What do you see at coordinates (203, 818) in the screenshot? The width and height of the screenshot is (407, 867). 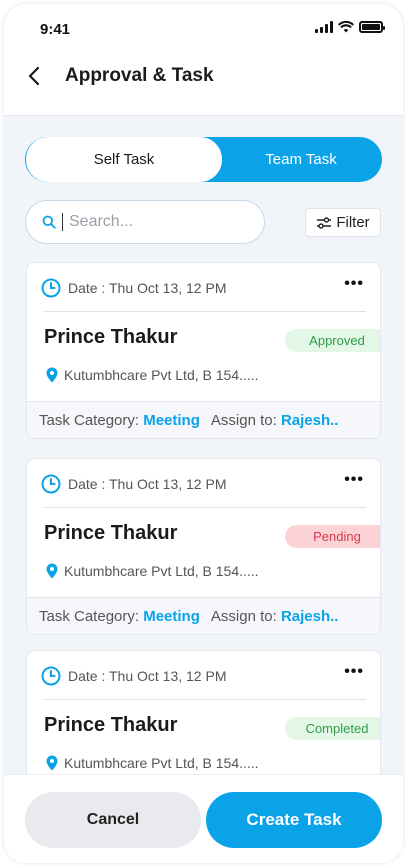 I see `bottom-action-bar: Cancel Create Task` at bounding box center [203, 818].